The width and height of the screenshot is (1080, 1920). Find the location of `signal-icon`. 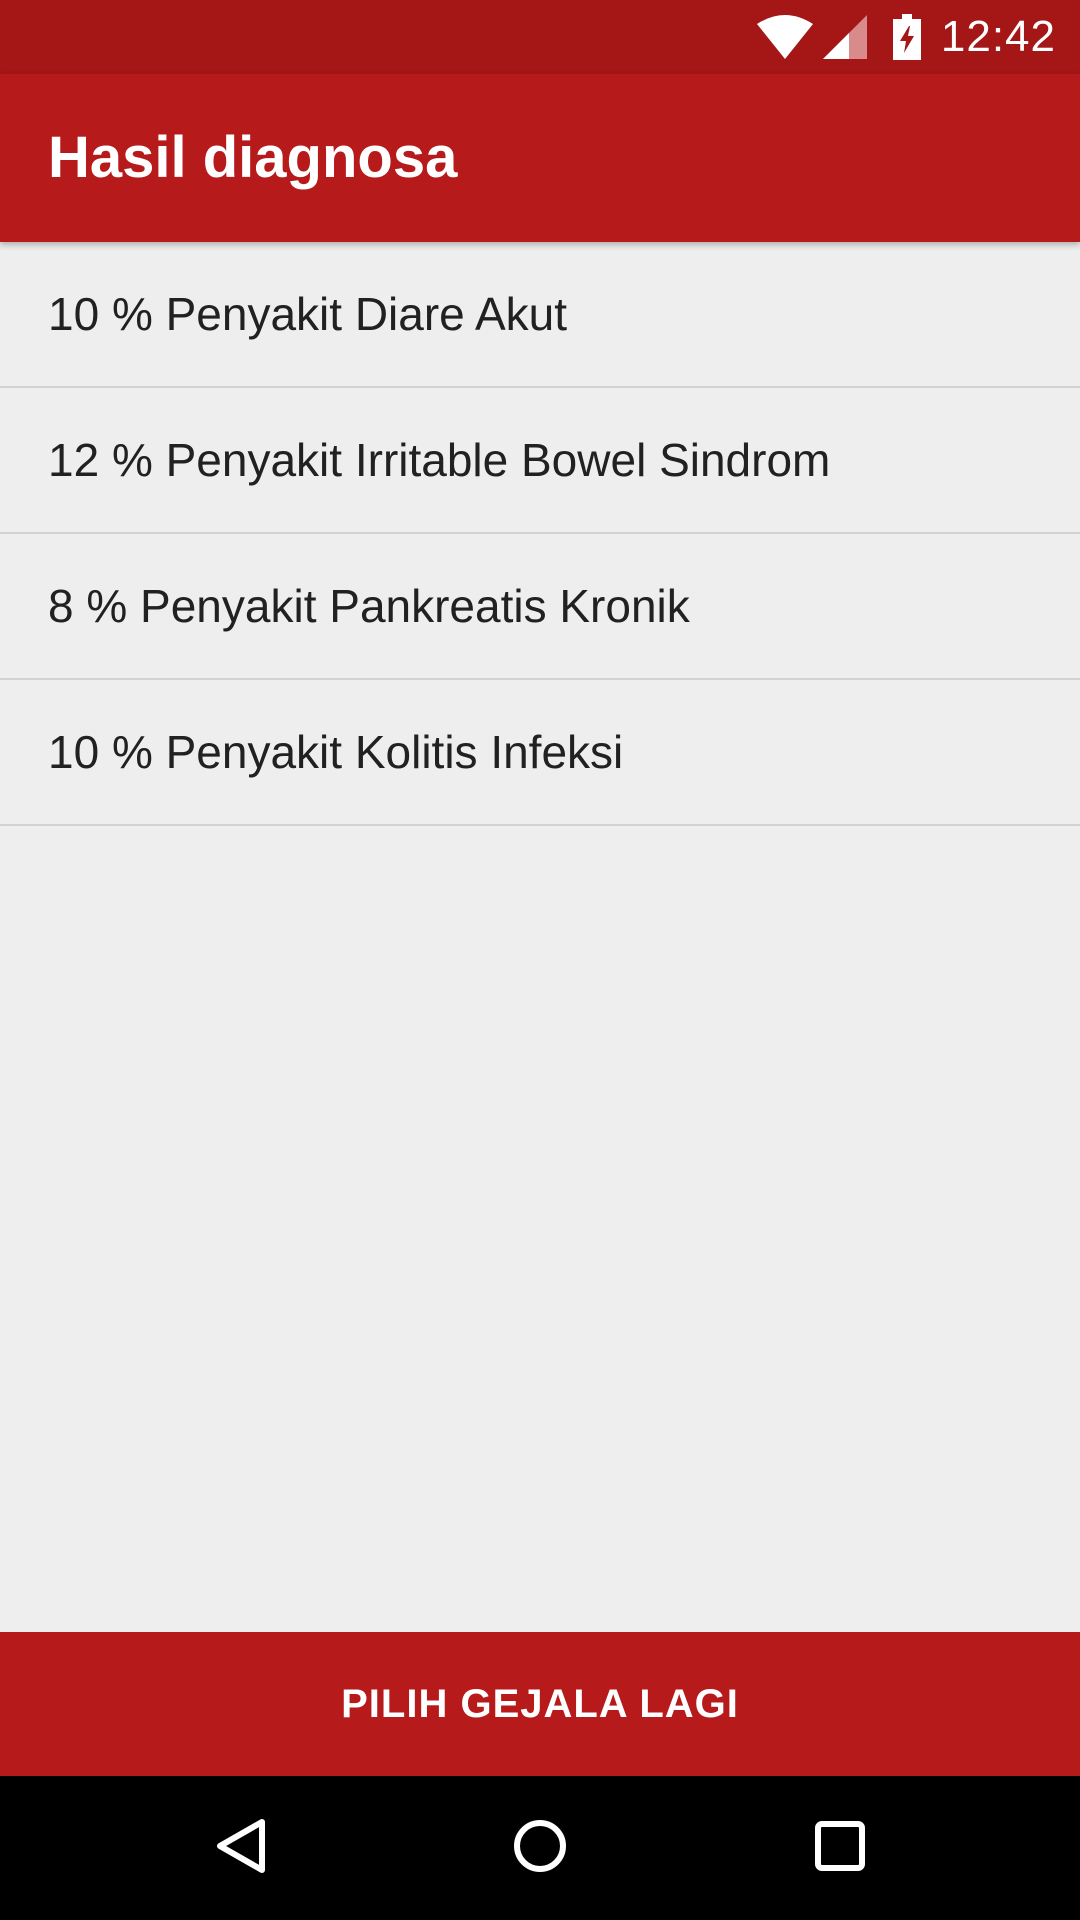

signal-icon is located at coordinates (844, 37).